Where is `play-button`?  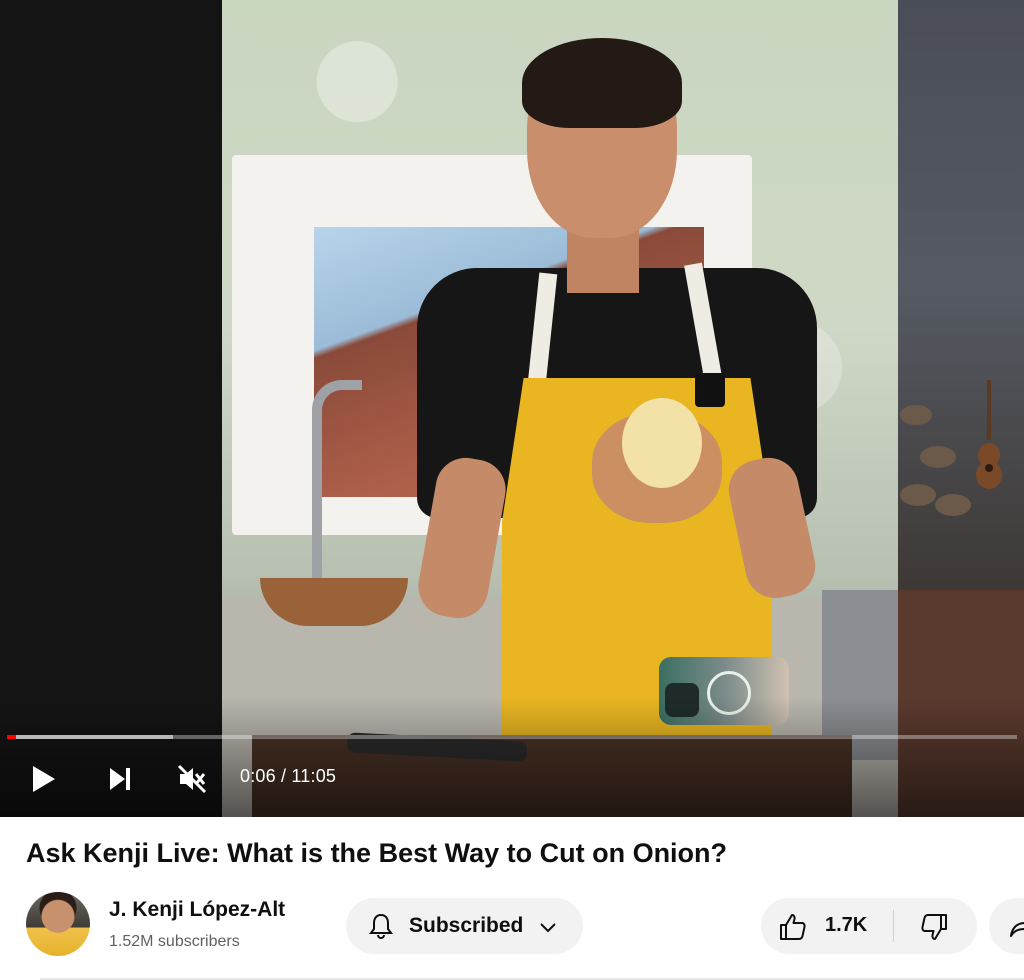
play-button is located at coordinates (44, 779).